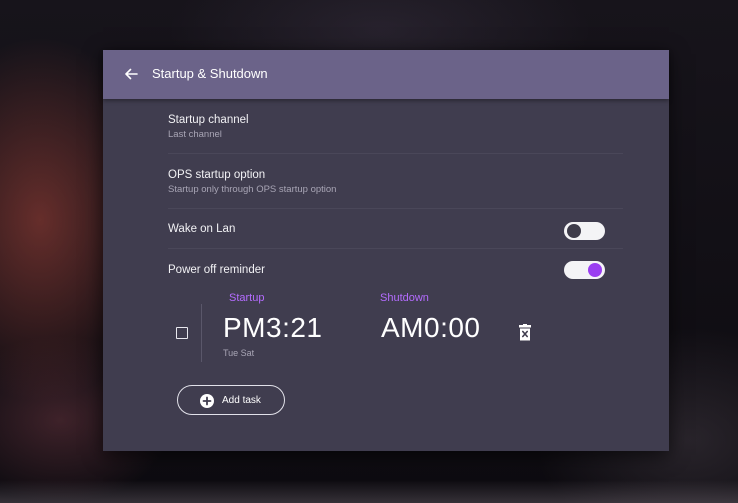 This screenshot has height=503, width=738. I want to click on trash-icon, so click(525, 332).